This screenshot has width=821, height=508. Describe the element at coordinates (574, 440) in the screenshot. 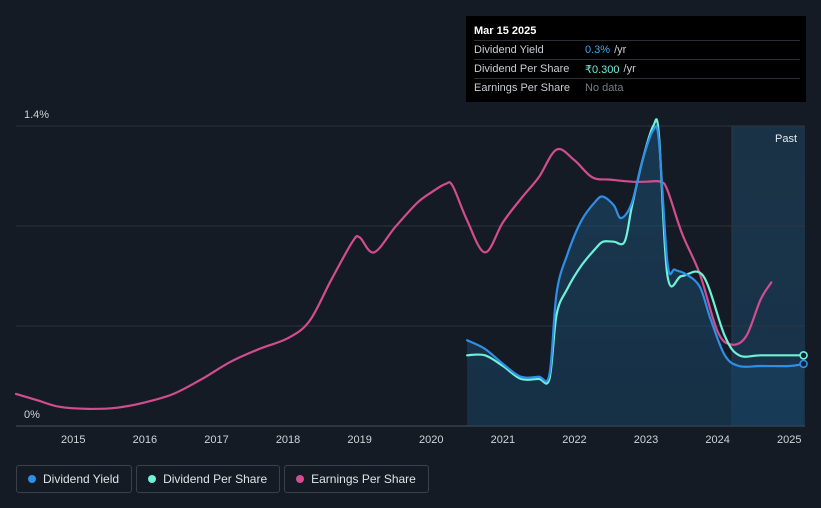

I see `x-tick-label: 2022` at that location.